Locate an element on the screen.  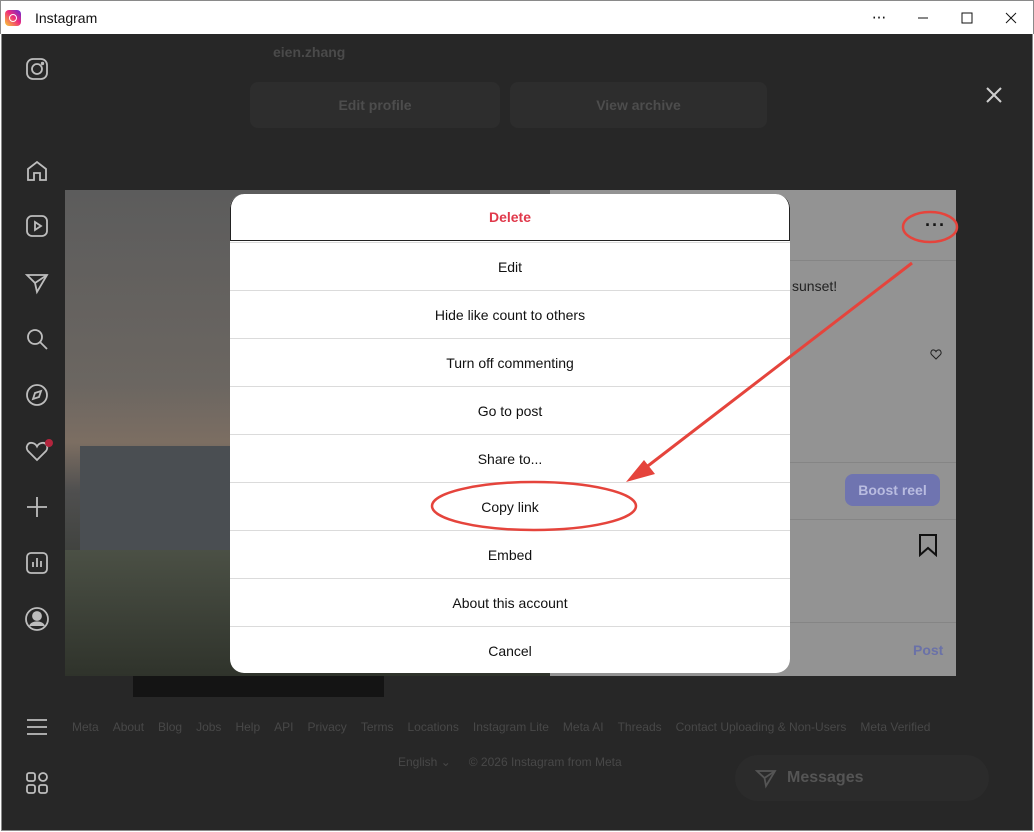
footer-link: Jobs is located at coordinates (208, 727).